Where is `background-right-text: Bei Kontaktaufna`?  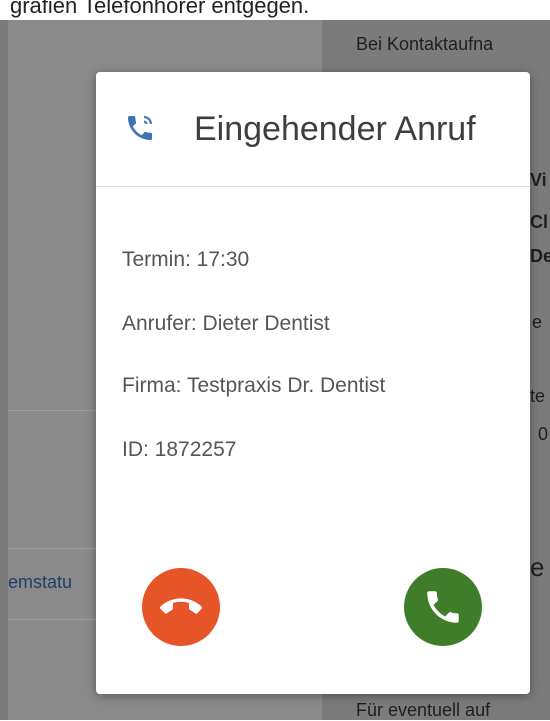 background-right-text: Bei Kontaktaufna is located at coordinates (425, 44).